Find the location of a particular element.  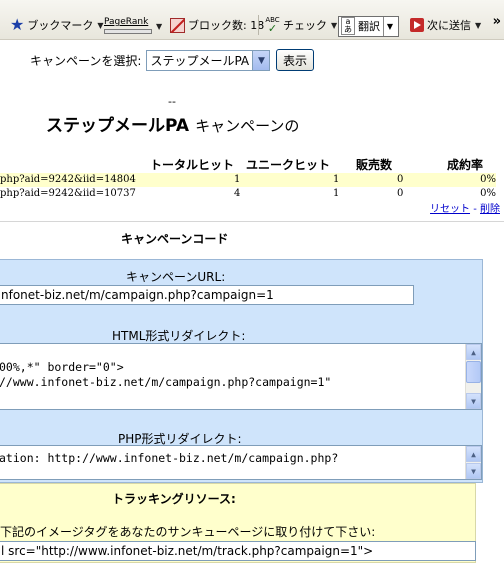

toolbar-separator is located at coordinates (258, 25).